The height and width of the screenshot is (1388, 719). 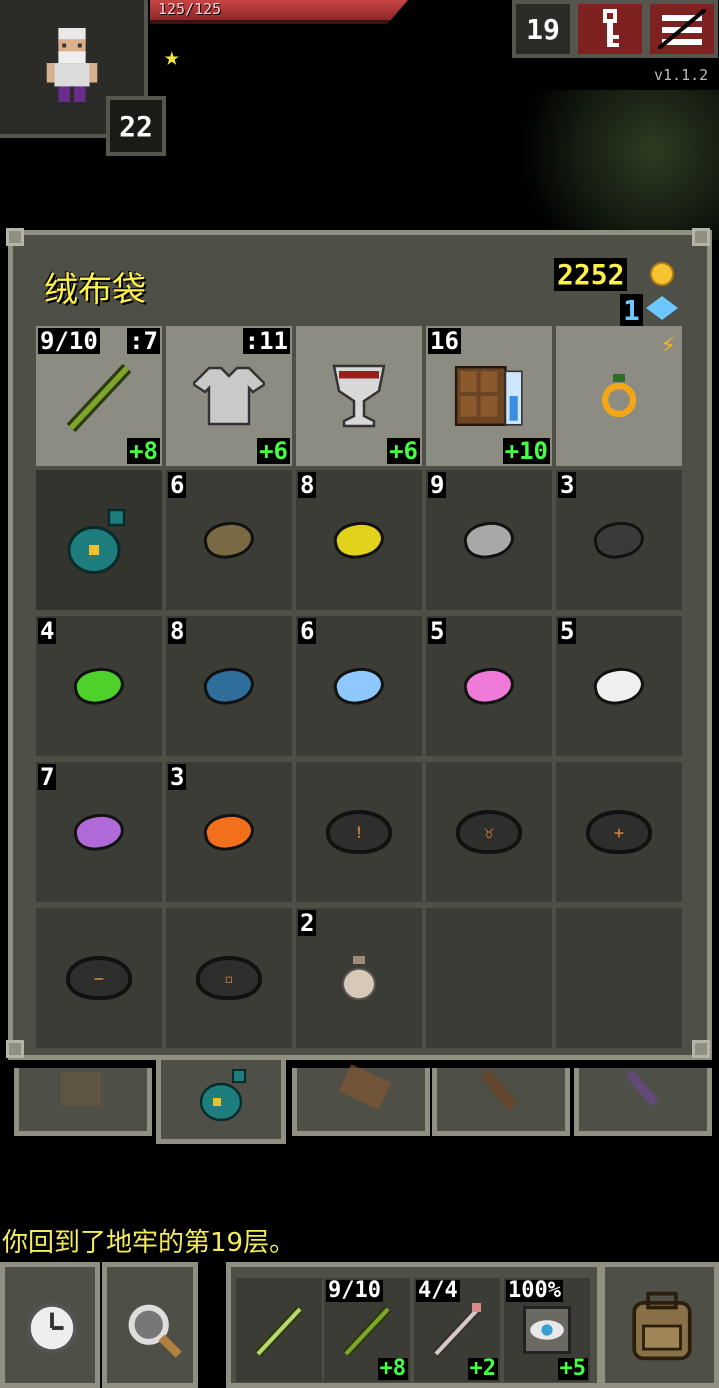 I want to click on orange-stone-icon, so click(x=229, y=832).